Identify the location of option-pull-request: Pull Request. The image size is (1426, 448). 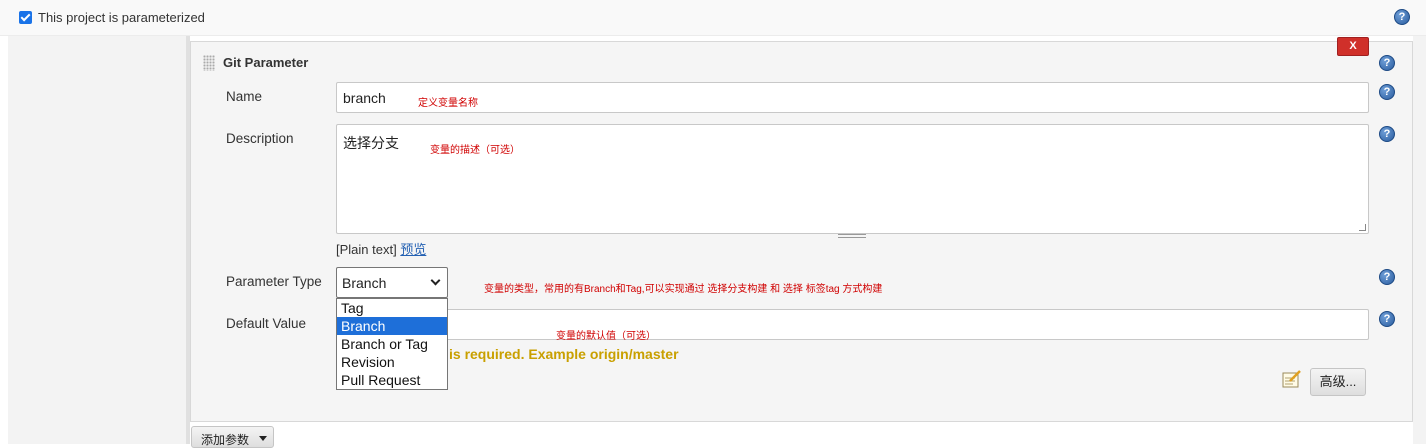
(392, 380).